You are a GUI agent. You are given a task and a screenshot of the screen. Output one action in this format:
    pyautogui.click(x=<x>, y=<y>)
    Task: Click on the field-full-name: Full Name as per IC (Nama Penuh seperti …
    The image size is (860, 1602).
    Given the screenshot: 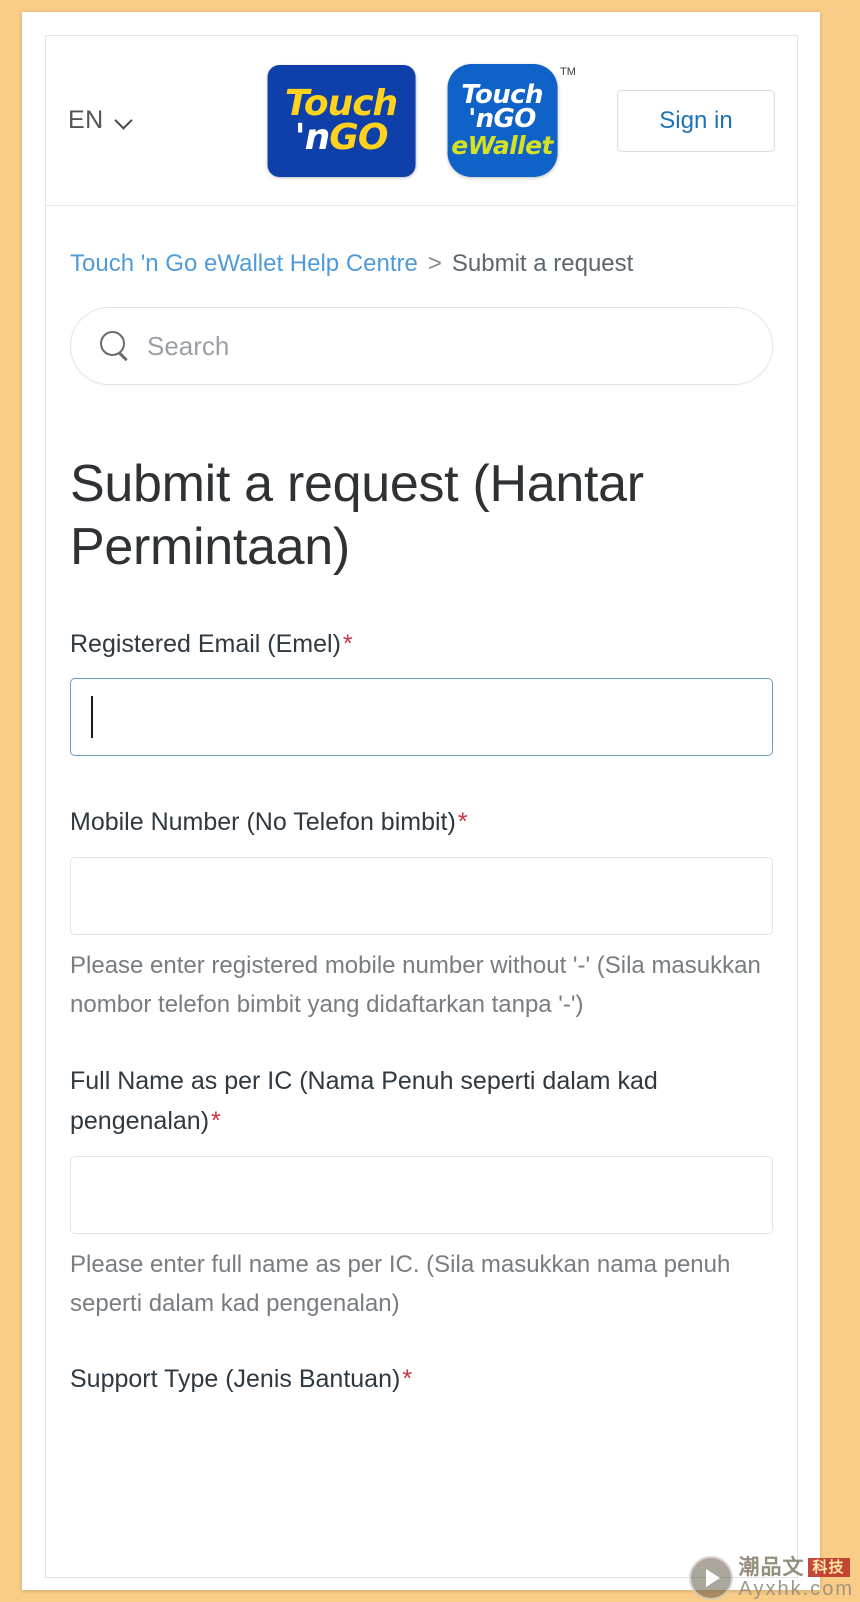 What is the action you would take?
    pyautogui.click(x=421, y=1192)
    